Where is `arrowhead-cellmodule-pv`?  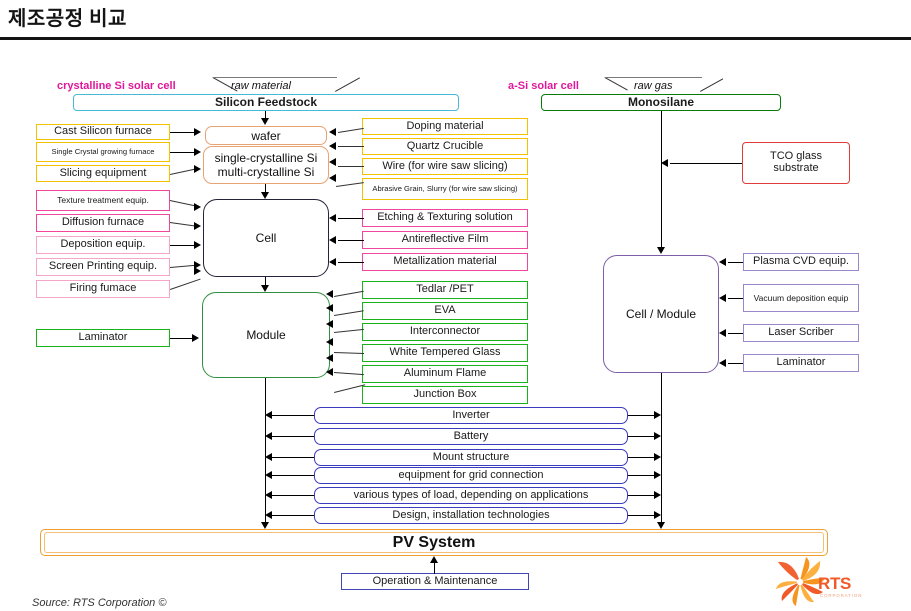 arrowhead-cellmodule-pv is located at coordinates (660, 525).